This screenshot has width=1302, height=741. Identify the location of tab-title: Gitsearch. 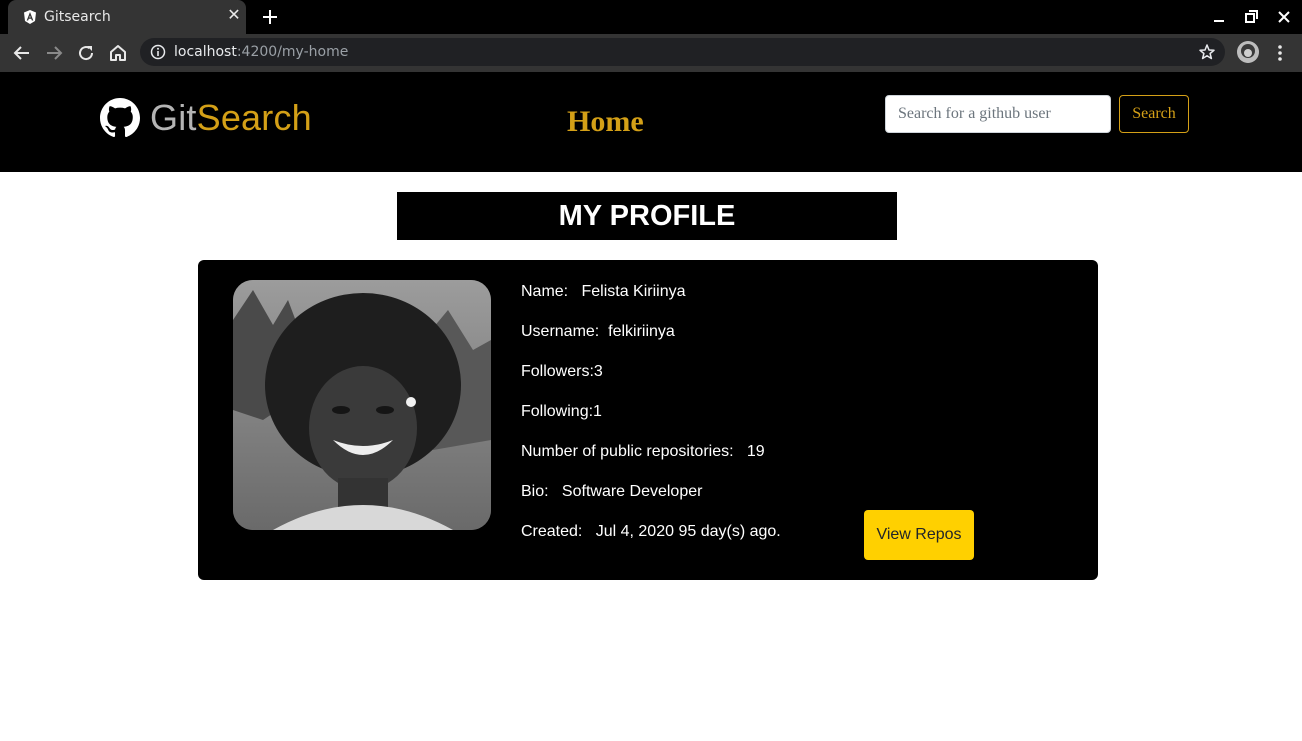
(77, 17).